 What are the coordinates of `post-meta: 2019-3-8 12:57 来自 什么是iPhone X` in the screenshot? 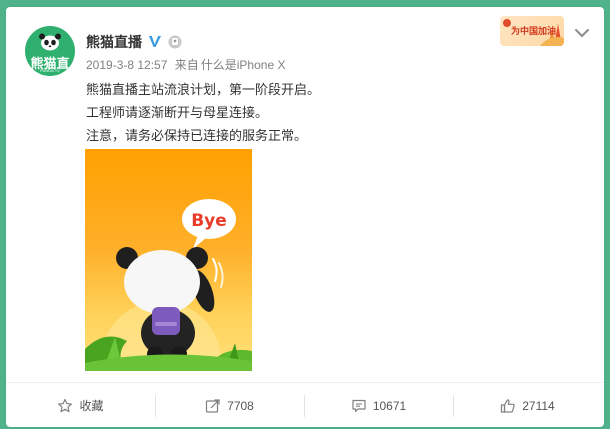 It's located at (185, 64).